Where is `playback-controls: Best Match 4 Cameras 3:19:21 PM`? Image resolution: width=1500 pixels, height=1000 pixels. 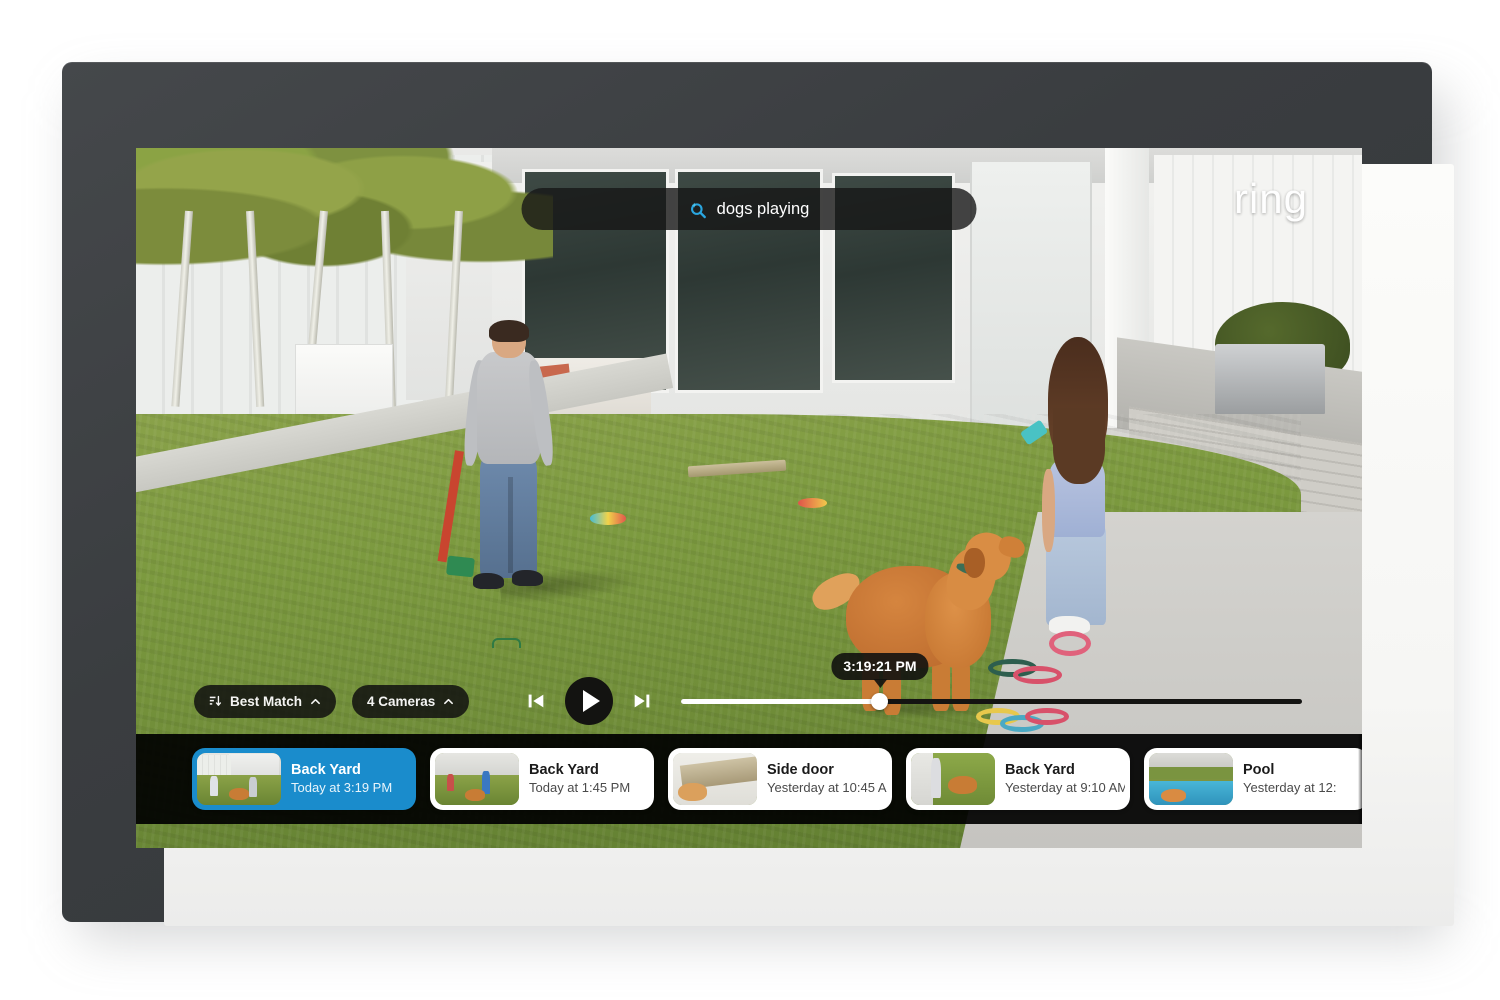
playback-controls: Best Match 4 Cameras 3:19:21 PM is located at coordinates (749, 689).